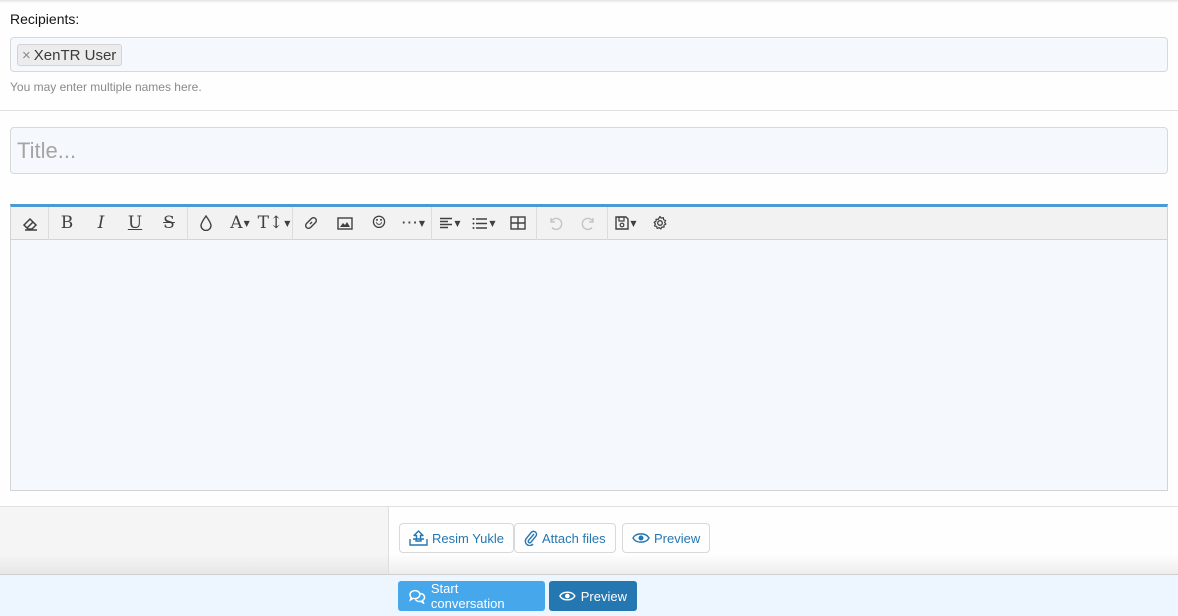 The height and width of the screenshot is (616, 1178). I want to click on link-icon, so click(311, 223).